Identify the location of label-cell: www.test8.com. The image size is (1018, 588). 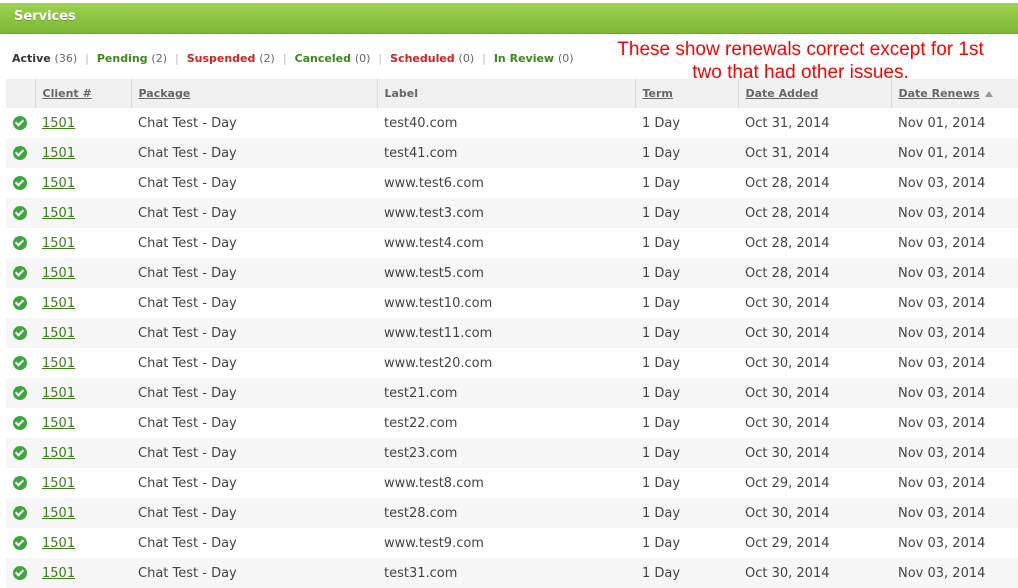
(434, 483).